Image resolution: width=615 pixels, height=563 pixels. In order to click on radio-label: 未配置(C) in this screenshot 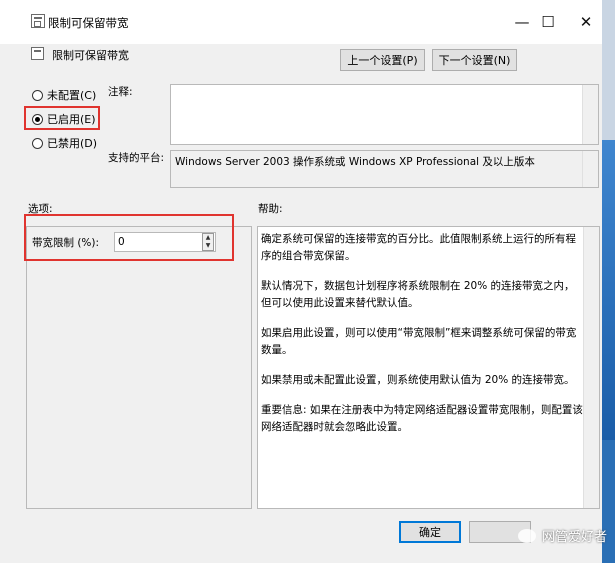, I will do `click(72, 95)`.